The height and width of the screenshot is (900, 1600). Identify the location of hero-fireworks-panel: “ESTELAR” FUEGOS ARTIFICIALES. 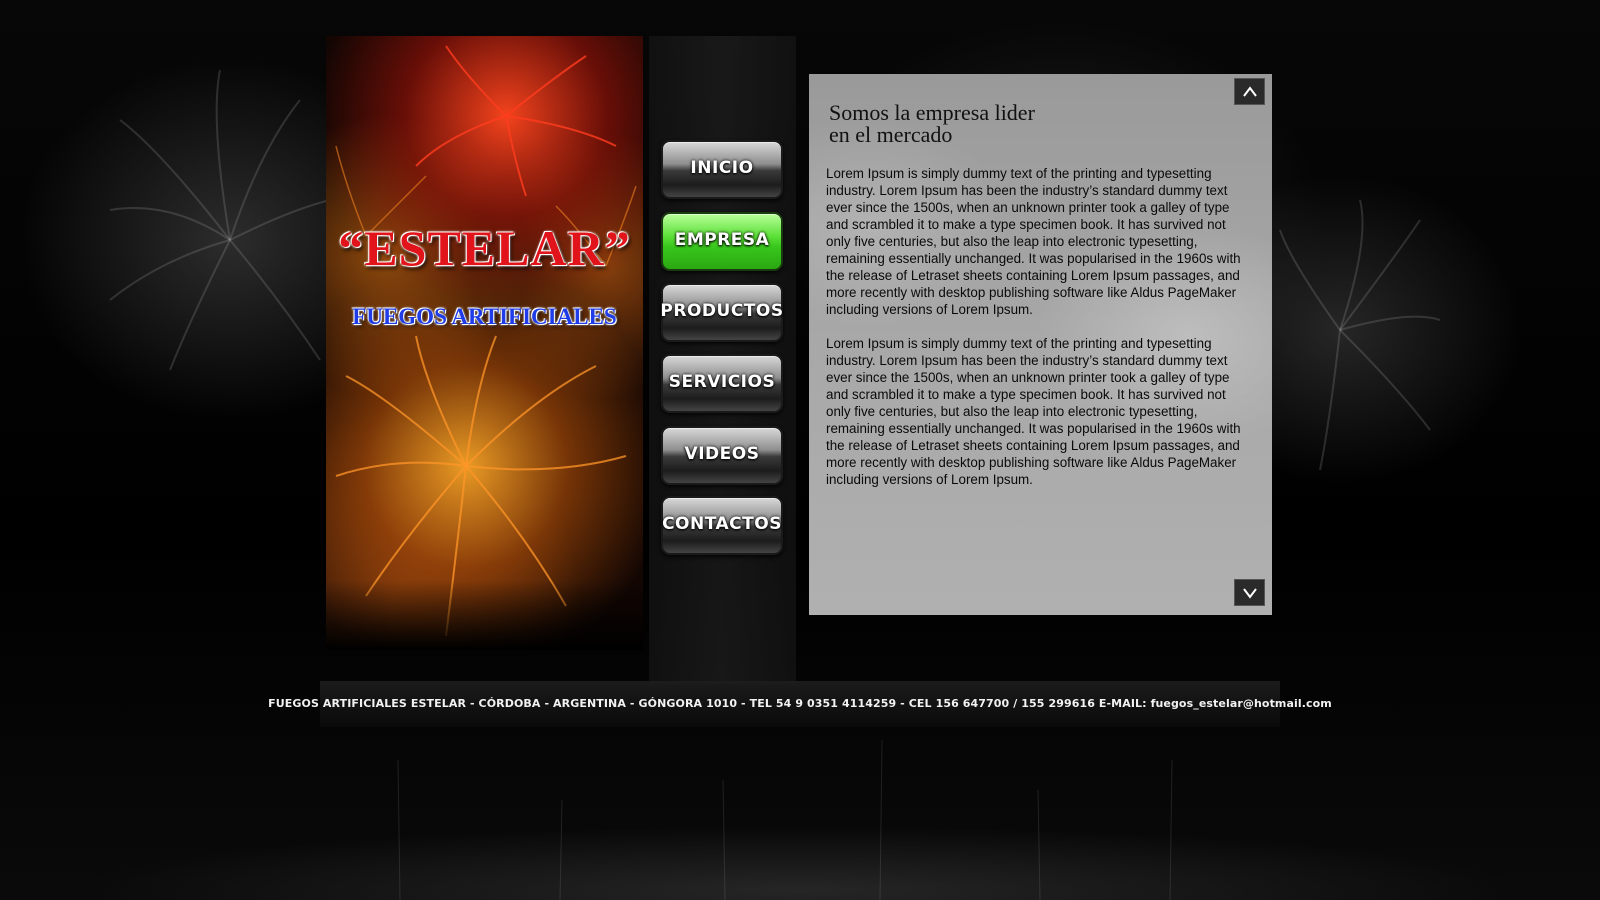
(484, 343).